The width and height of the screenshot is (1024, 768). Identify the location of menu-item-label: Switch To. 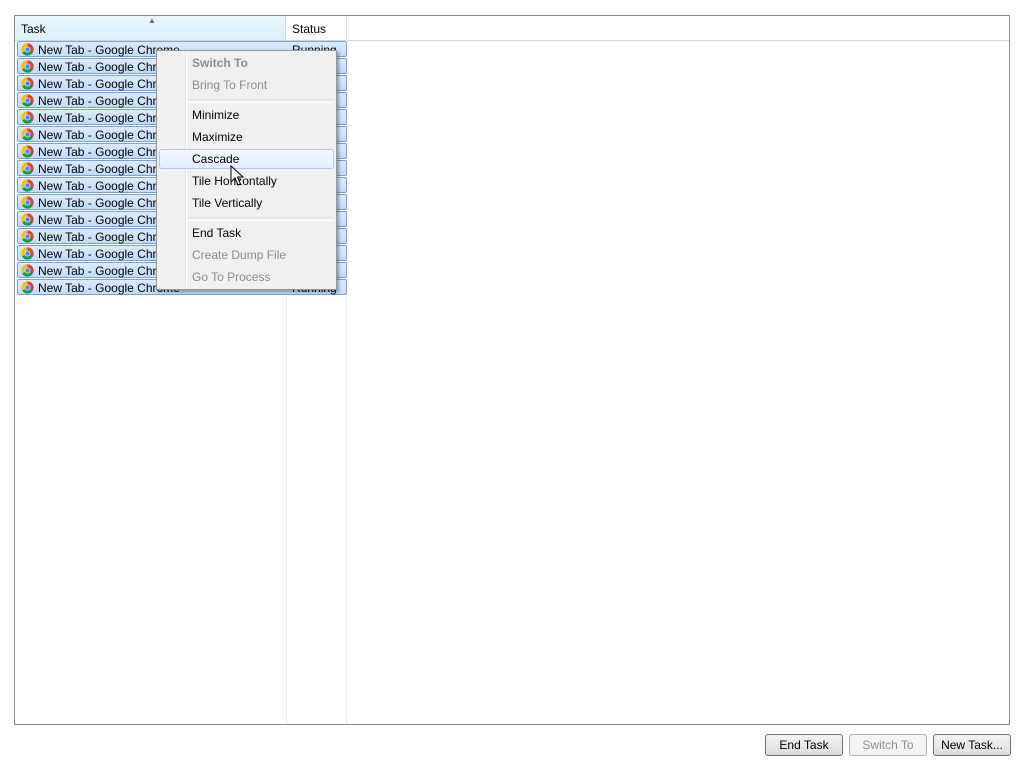
(220, 63).